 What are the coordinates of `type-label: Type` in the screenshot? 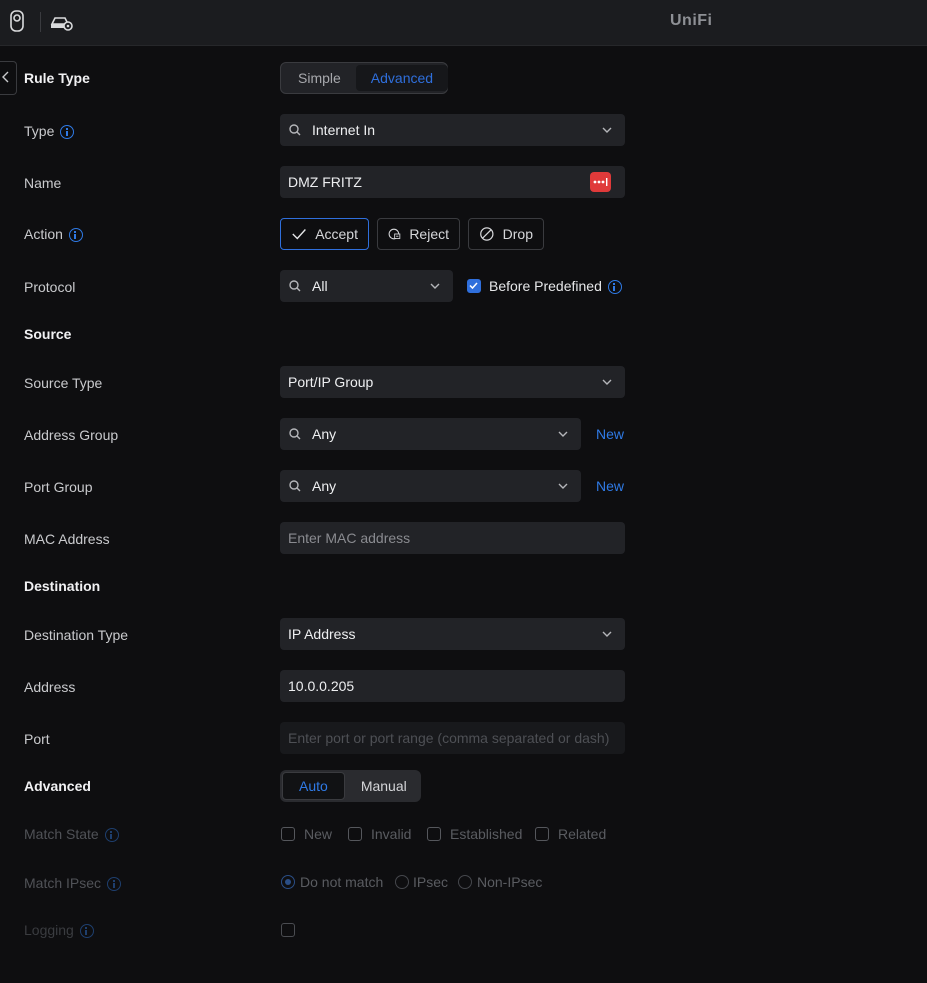 It's located at (49, 131).